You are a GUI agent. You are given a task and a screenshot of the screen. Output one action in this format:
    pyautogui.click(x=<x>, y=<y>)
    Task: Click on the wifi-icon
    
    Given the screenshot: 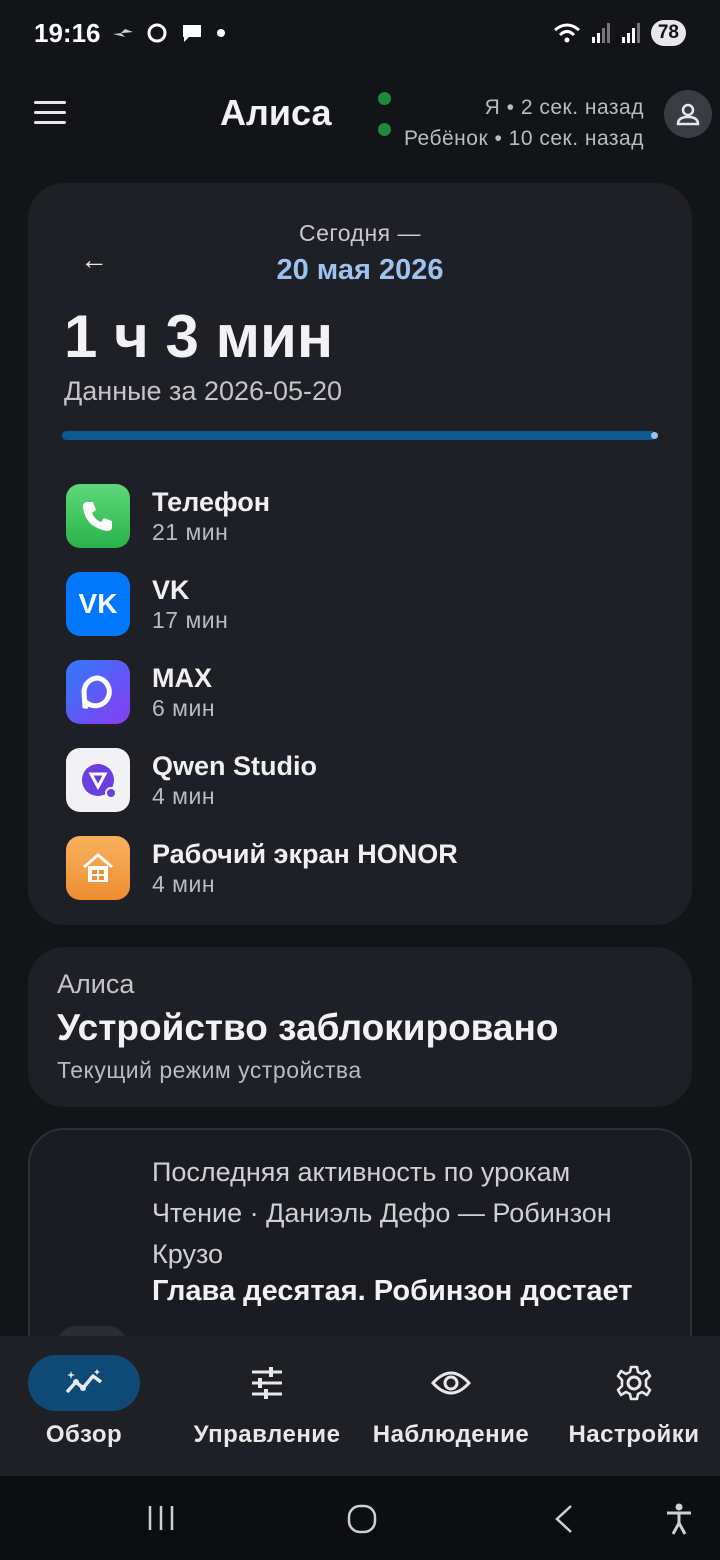 What is the action you would take?
    pyautogui.click(x=566, y=33)
    